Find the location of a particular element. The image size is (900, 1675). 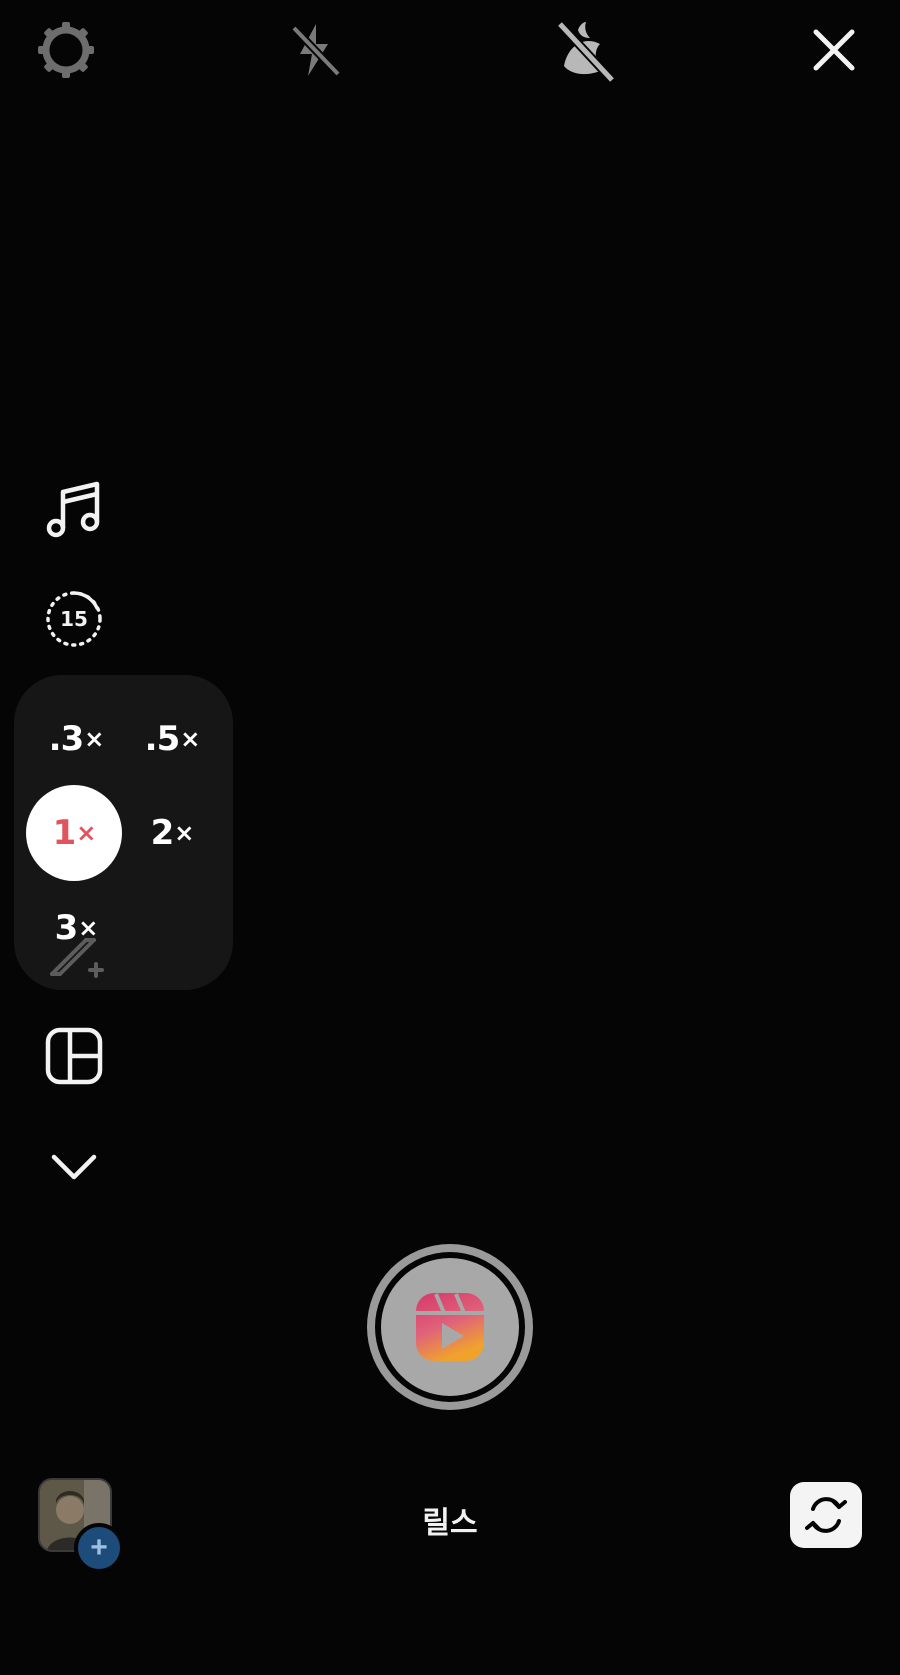

timer-button: 15 is located at coordinates (74, 619).